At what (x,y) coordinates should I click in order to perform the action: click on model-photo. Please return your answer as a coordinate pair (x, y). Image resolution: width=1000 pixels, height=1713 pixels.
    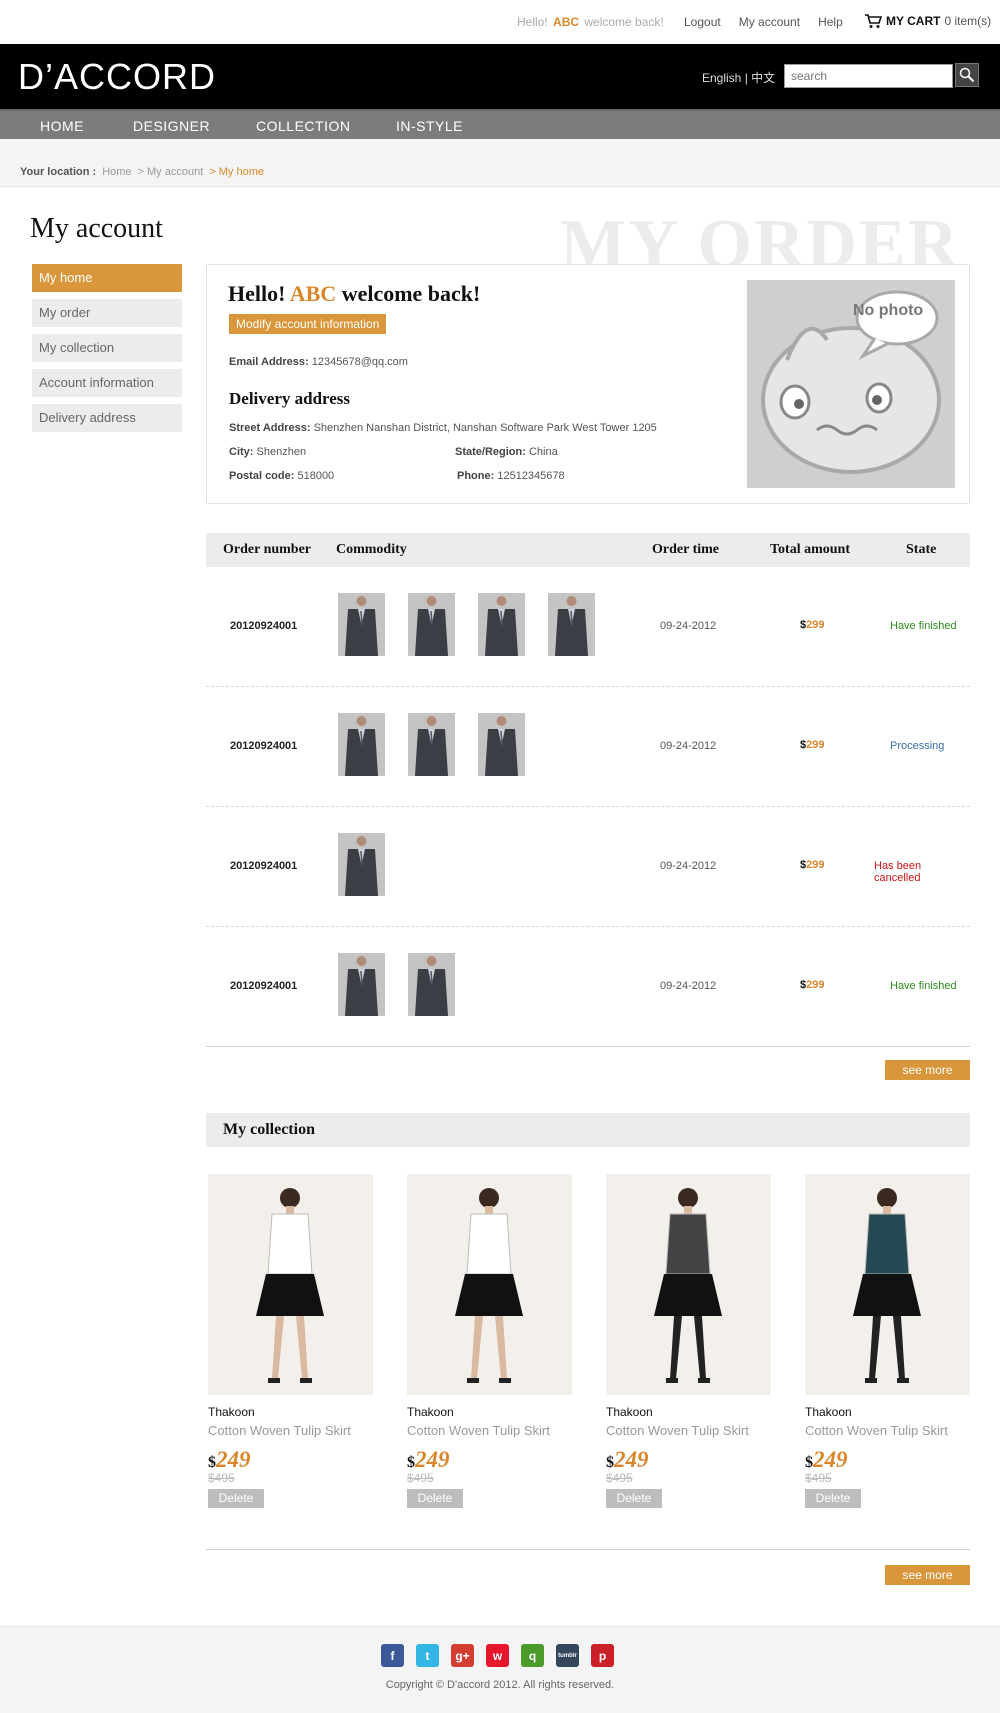
    Looking at the image, I should click on (887, 1284).